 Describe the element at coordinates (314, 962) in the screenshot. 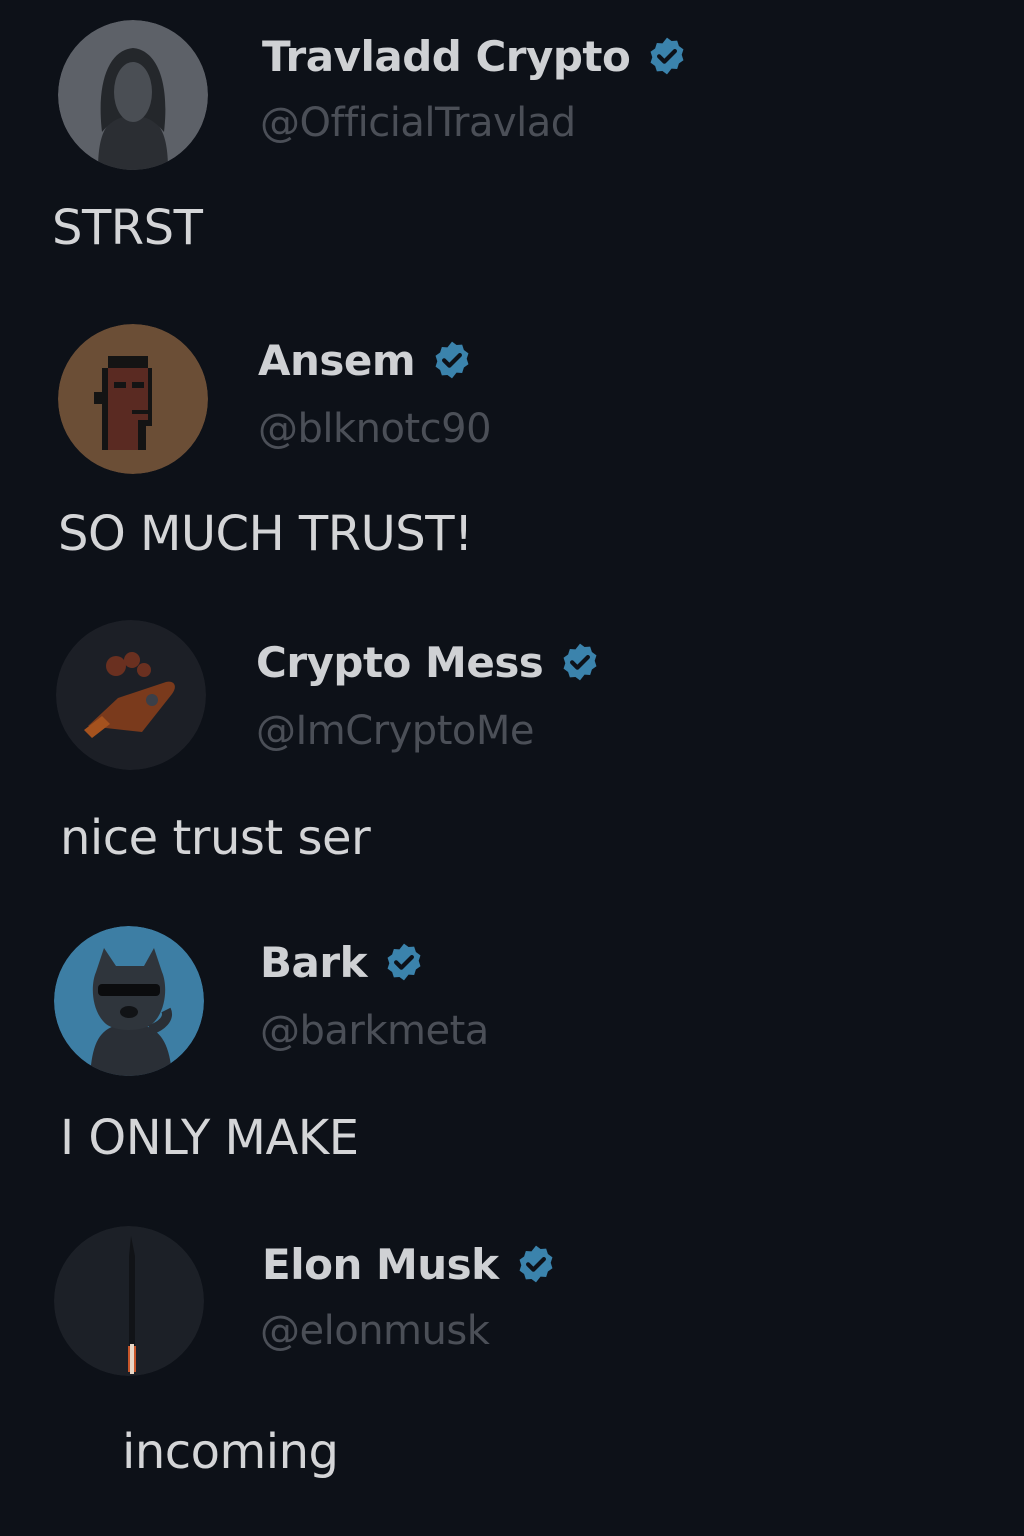

I see `display-name: Bark` at that location.